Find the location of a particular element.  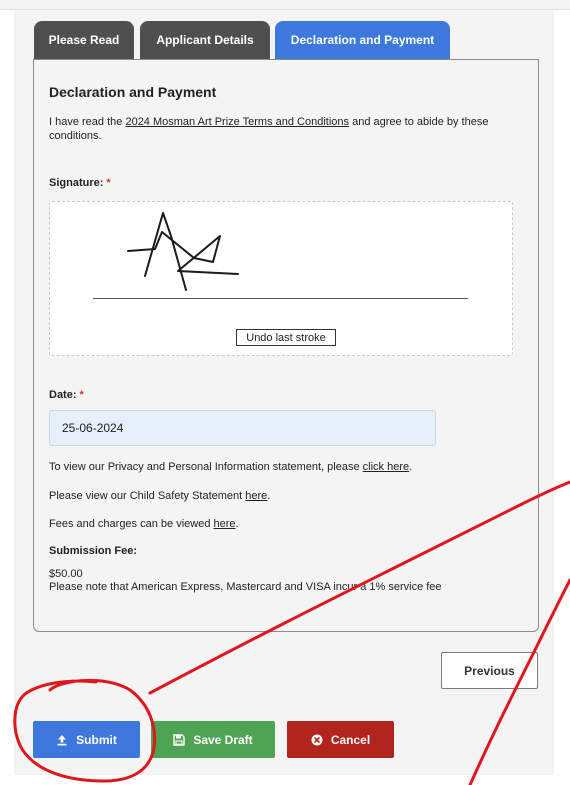

signature-label: Signature: * is located at coordinates (80, 183).